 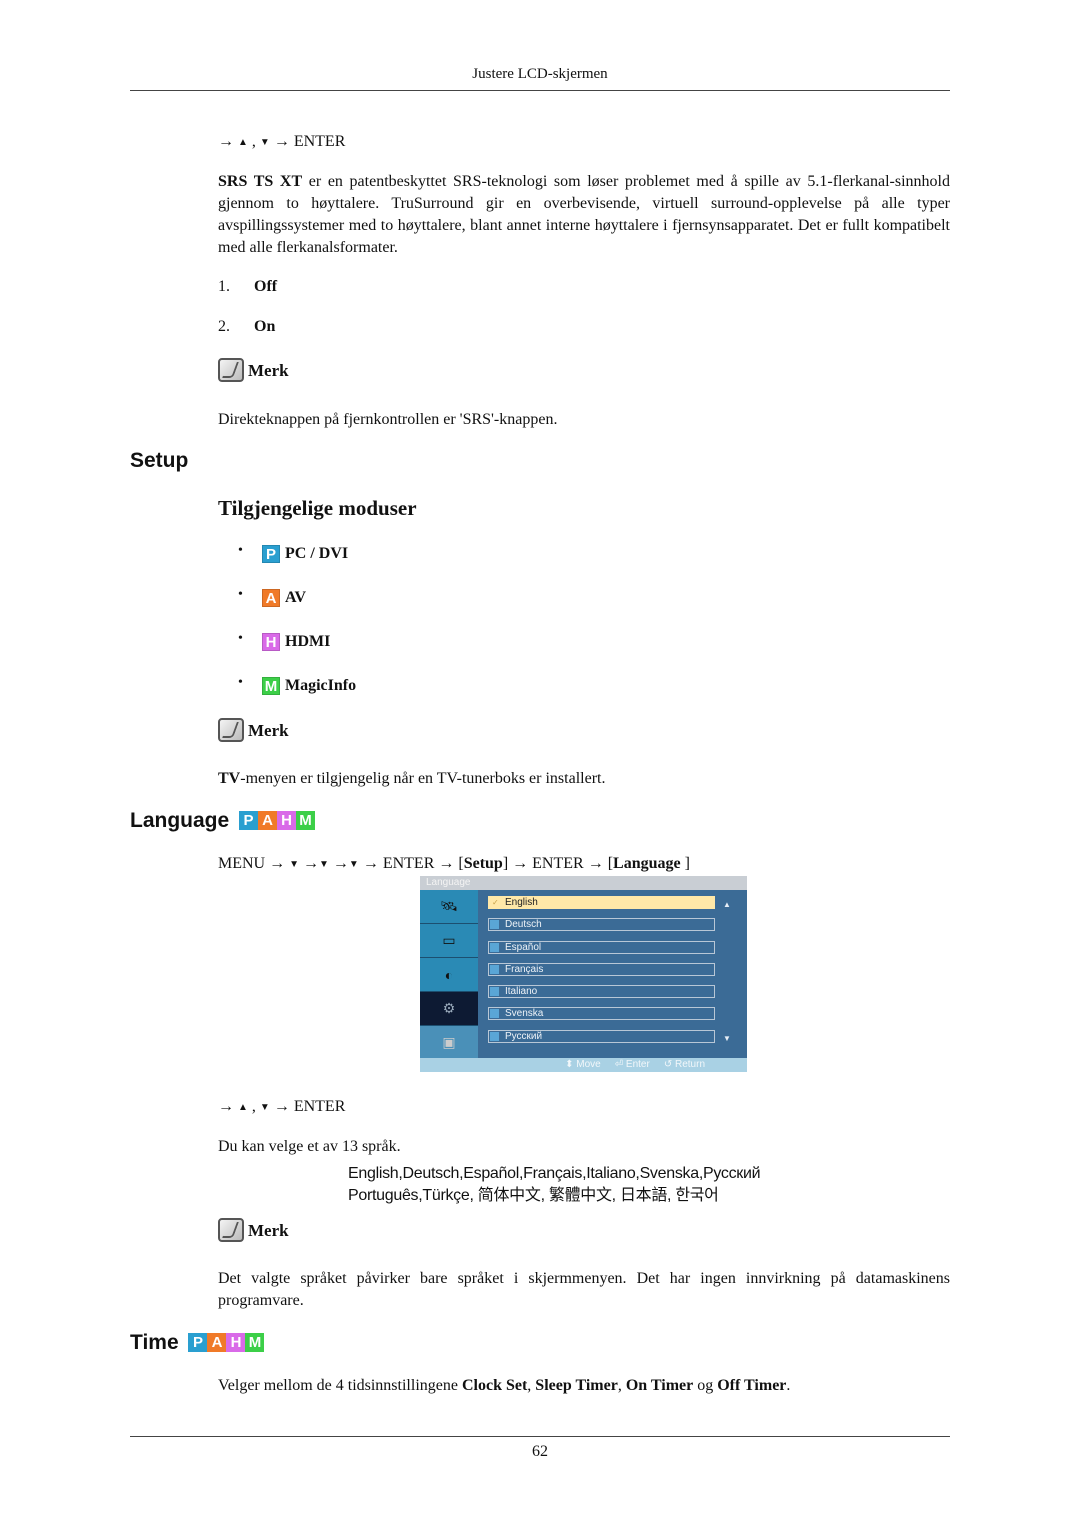 I want to click on srs-nav-instruction: → ▲ , ▼ → ENTER, so click(x=281, y=142).